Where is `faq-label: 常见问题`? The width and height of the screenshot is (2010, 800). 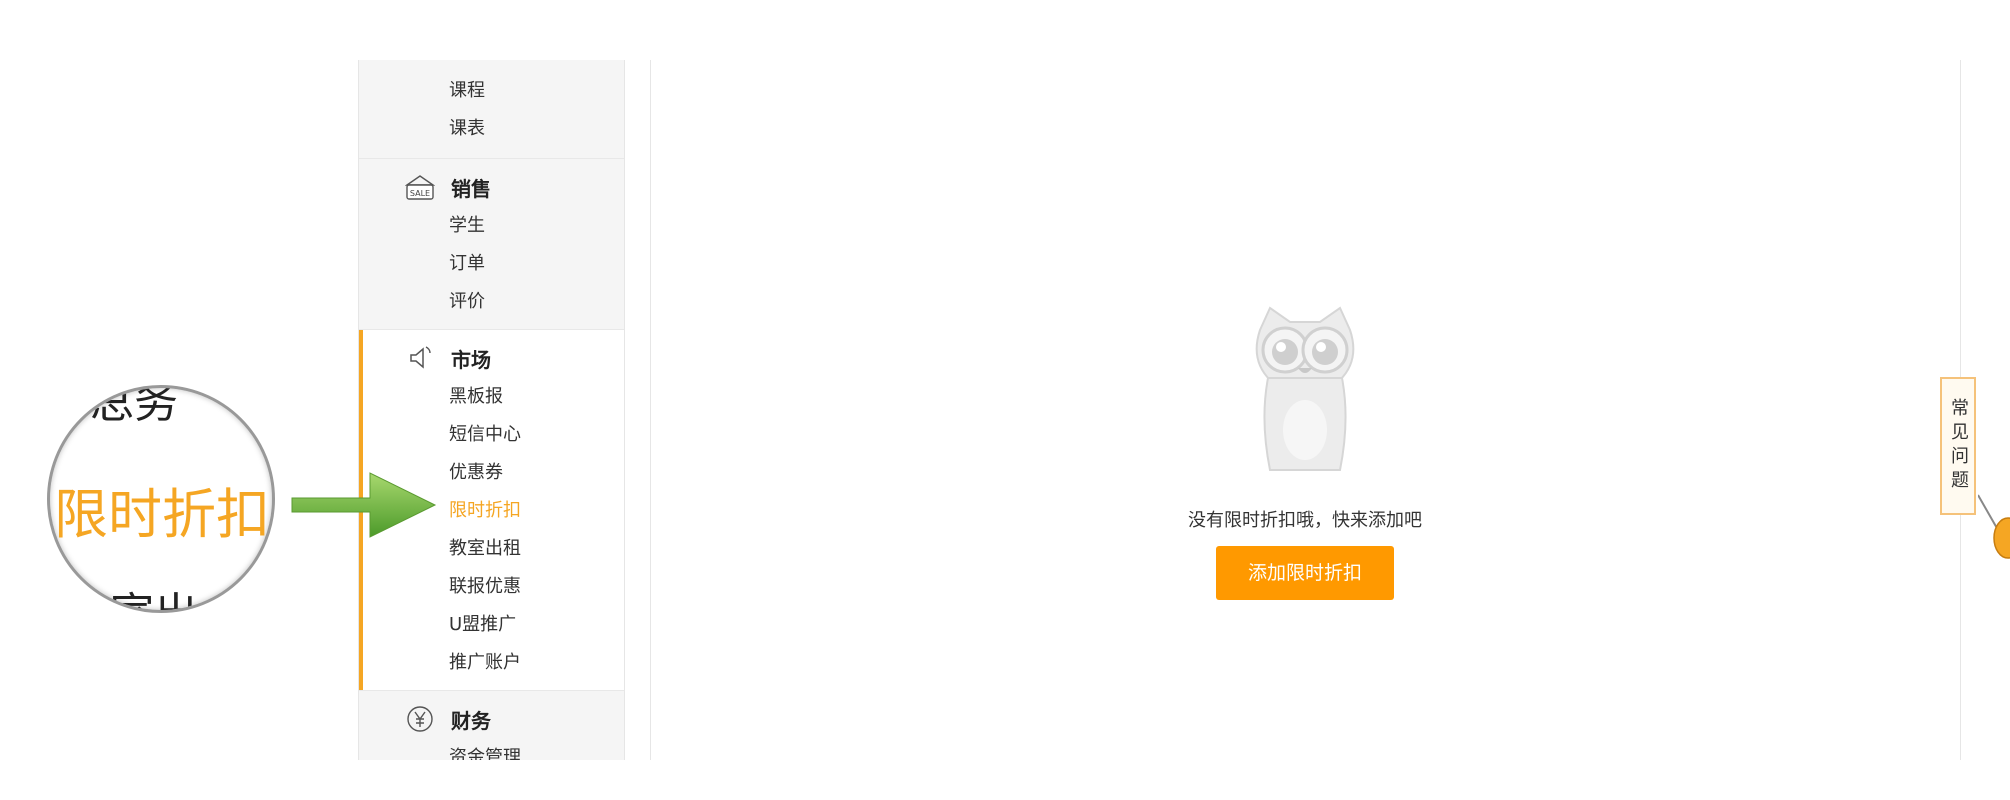
faq-label: 常见问题 is located at coordinates (1958, 446).